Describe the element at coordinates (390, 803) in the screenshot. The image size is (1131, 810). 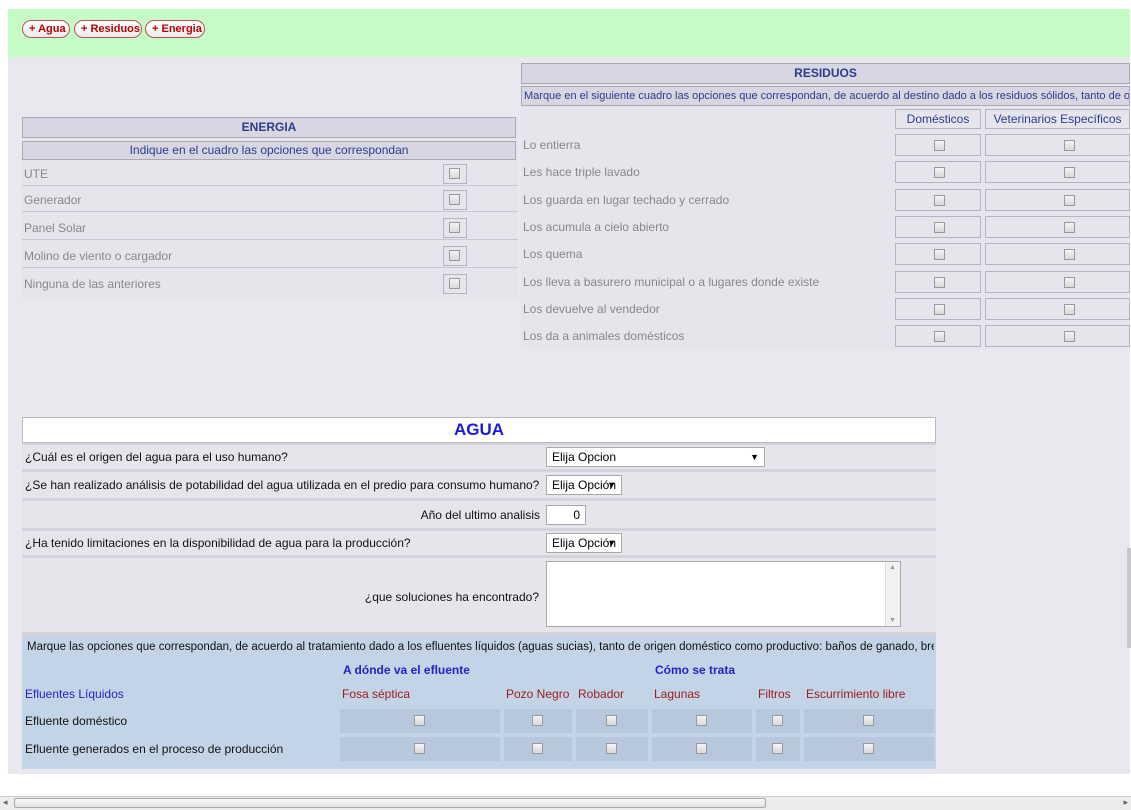
I see `scrollbar-thumb` at that location.